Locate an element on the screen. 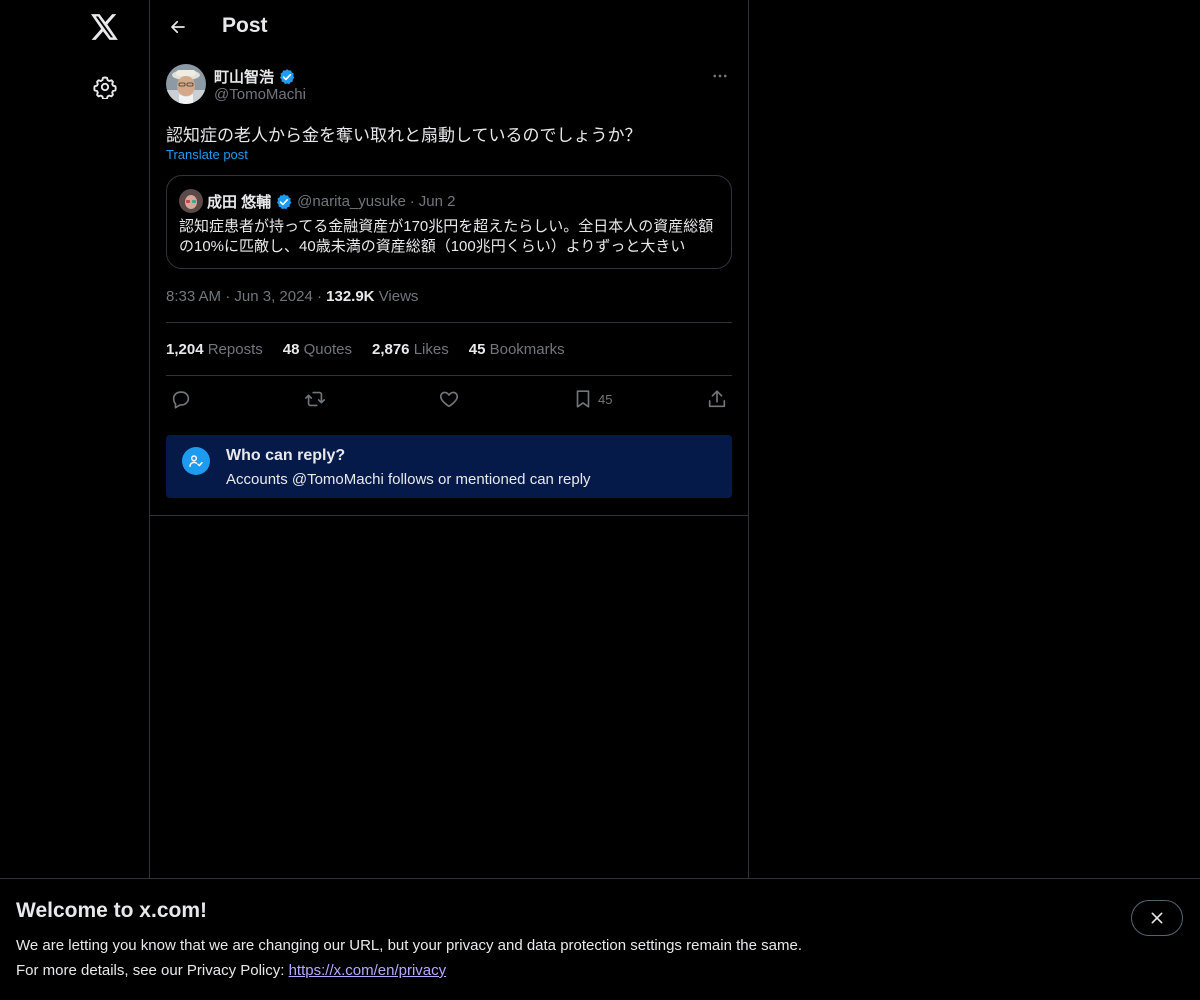  views-count: 132.9K is located at coordinates (350, 296).